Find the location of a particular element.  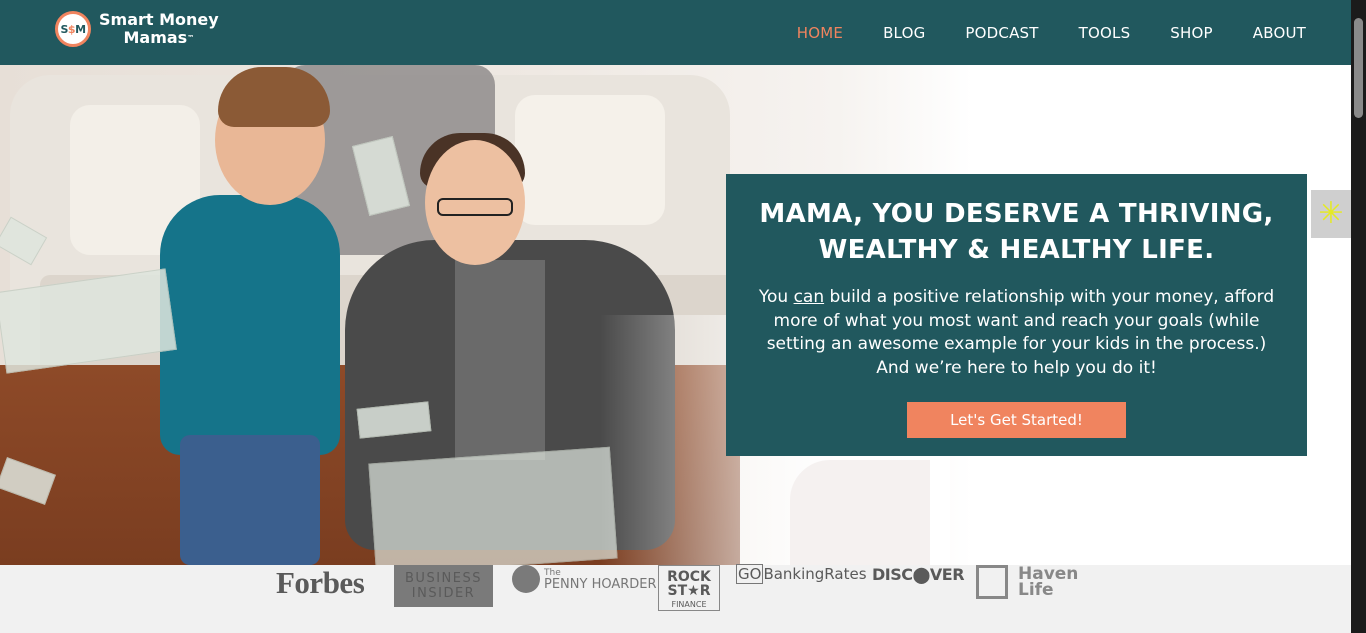

haven-line2: Life is located at coordinates (1036, 590).